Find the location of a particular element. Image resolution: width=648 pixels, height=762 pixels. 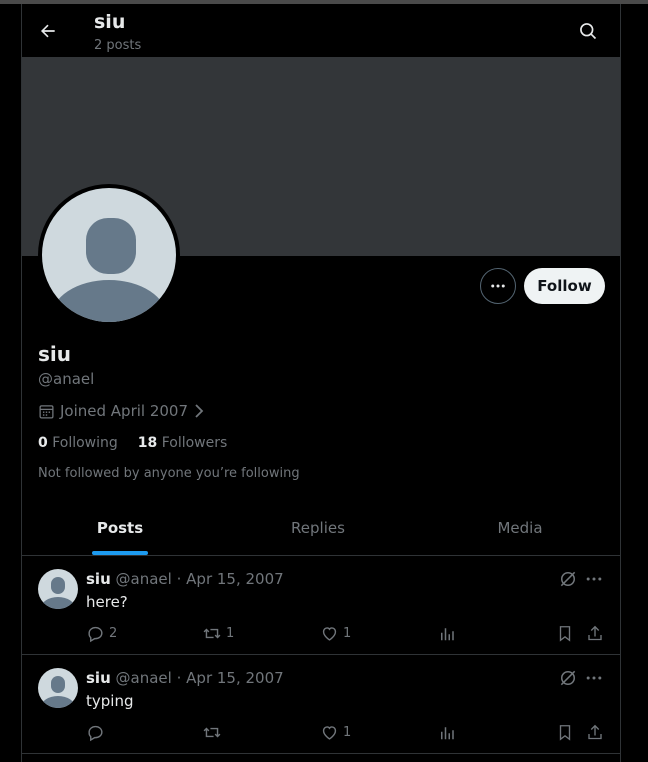

following-link: 0 Following is located at coordinates (78, 443).